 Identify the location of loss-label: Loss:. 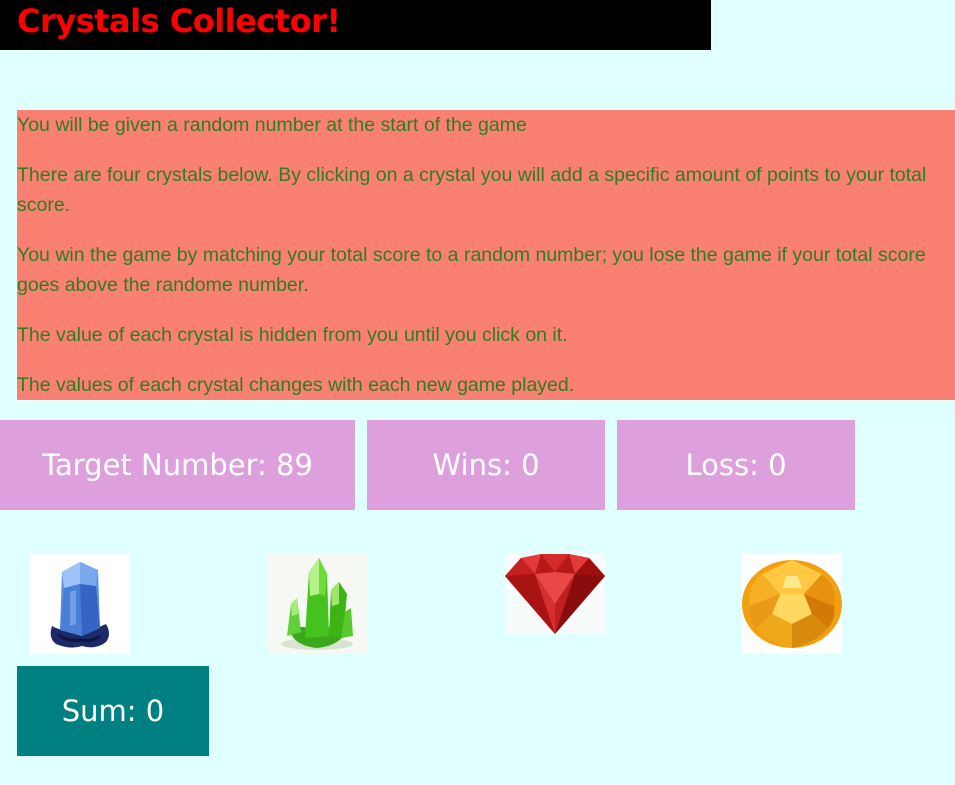
(722, 465).